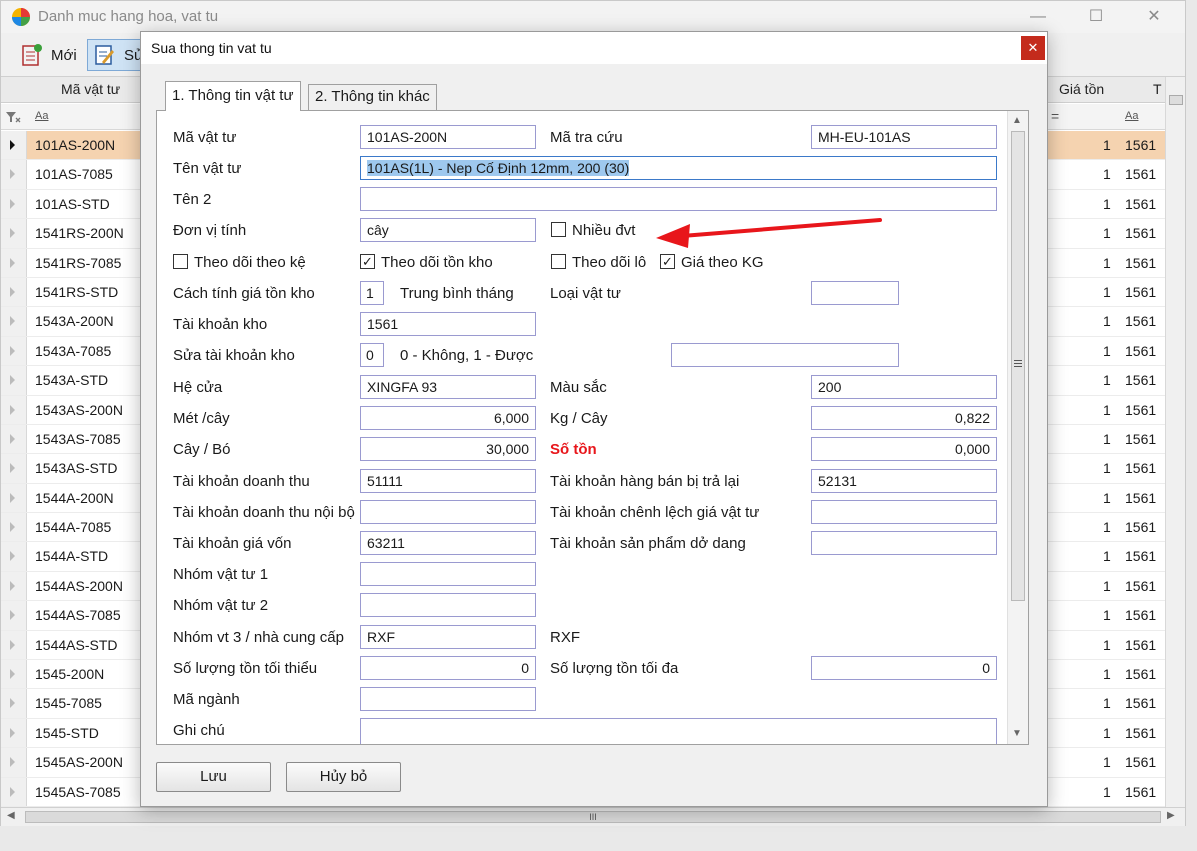  Describe the element at coordinates (448, 137) in the screenshot. I see `field-ma-vat-tu: 101AS-200N` at that location.